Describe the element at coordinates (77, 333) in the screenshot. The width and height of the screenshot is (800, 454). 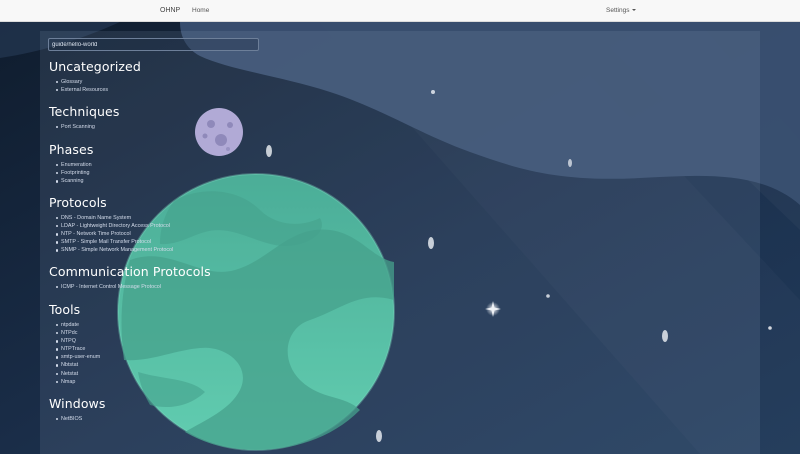
I see `list-item: NTPdc` at that location.